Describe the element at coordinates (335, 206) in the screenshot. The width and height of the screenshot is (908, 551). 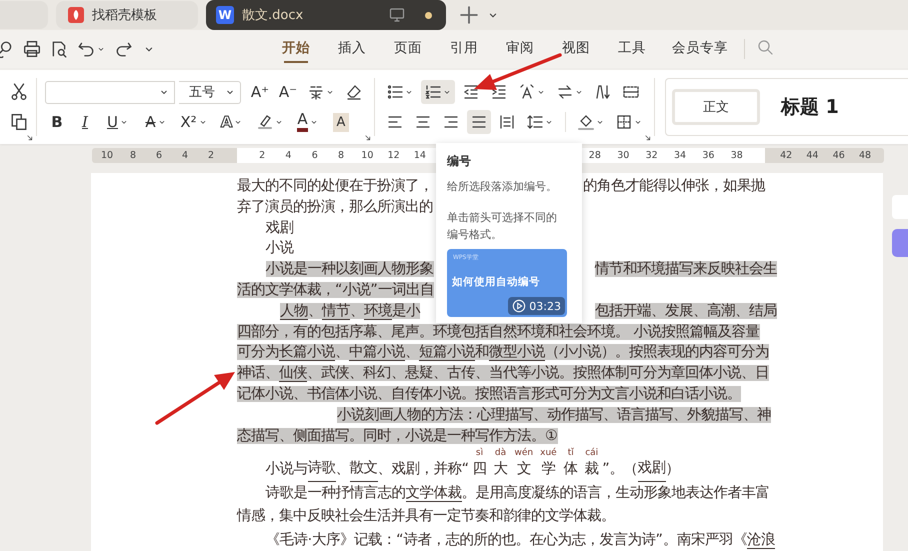
I see `body-text: 弃了演员的扮演，那么所演出的` at that location.